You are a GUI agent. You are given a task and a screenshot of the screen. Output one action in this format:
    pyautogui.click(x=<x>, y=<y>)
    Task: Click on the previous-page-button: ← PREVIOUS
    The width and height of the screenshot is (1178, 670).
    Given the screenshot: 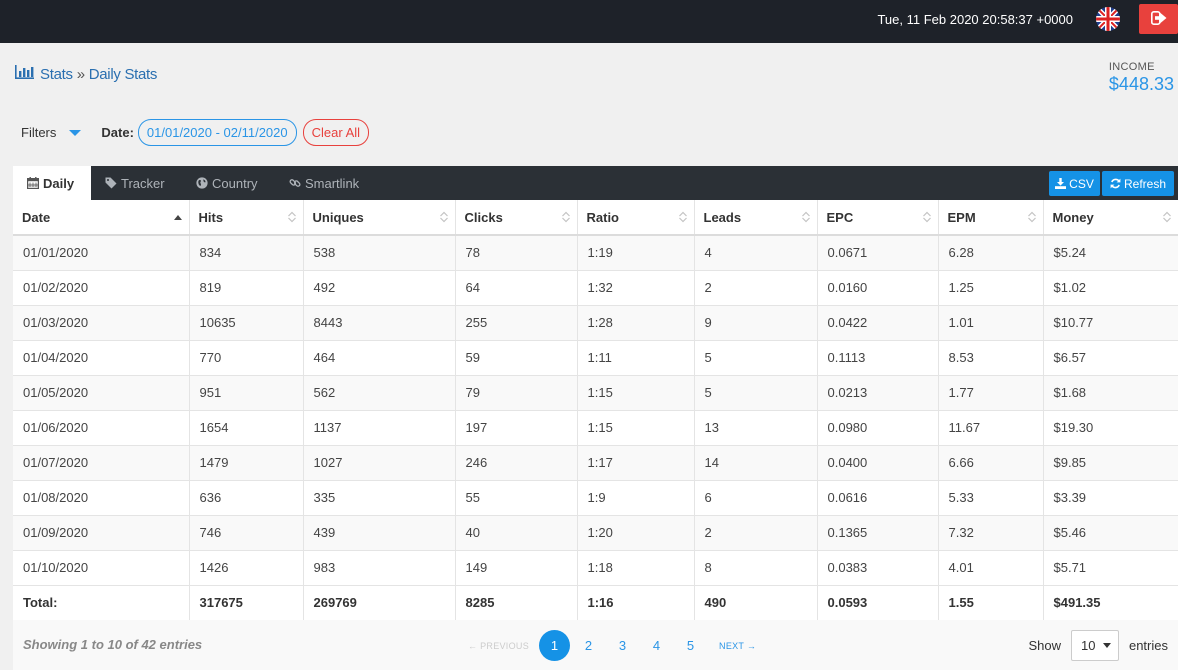 What is the action you would take?
    pyautogui.click(x=498, y=646)
    